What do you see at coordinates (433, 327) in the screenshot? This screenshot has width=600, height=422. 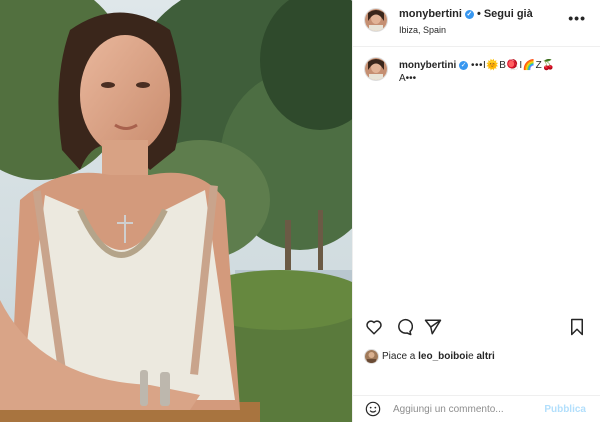 I see `paper-plane-icon` at bounding box center [433, 327].